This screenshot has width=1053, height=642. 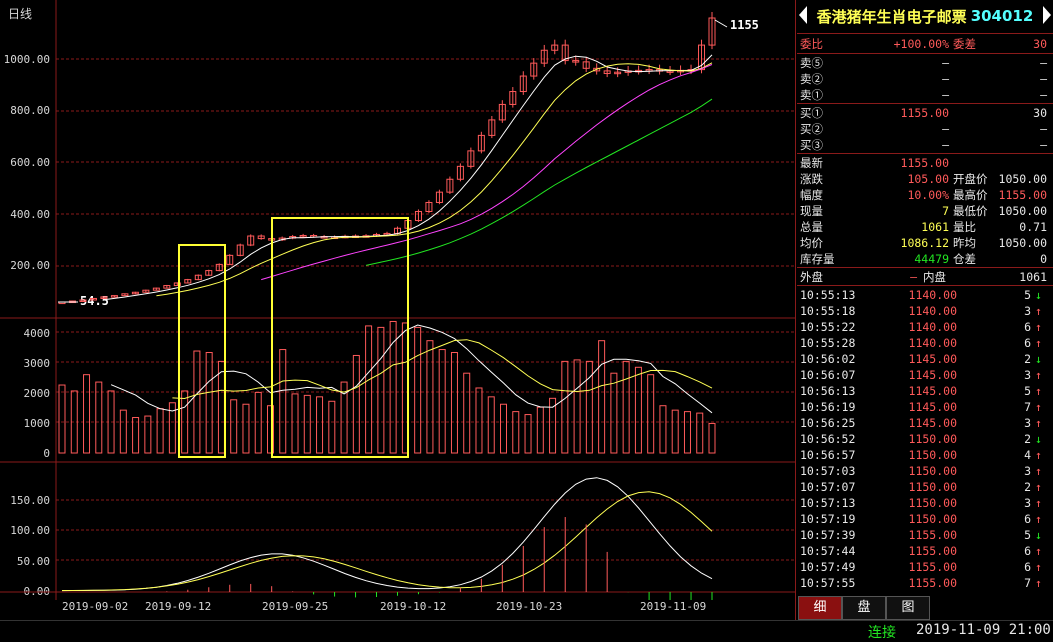 What do you see at coordinates (921, 375) in the screenshot?
I see `tick-row: 10:56:07 1145.00 3 ↑` at bounding box center [921, 375].